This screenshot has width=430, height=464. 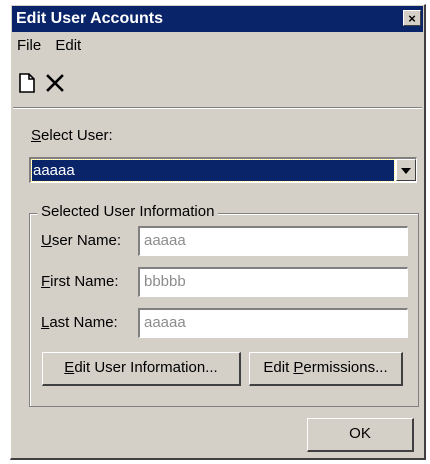 I want to click on title-bar: Edit User Accounts ×, so click(x=217, y=19).